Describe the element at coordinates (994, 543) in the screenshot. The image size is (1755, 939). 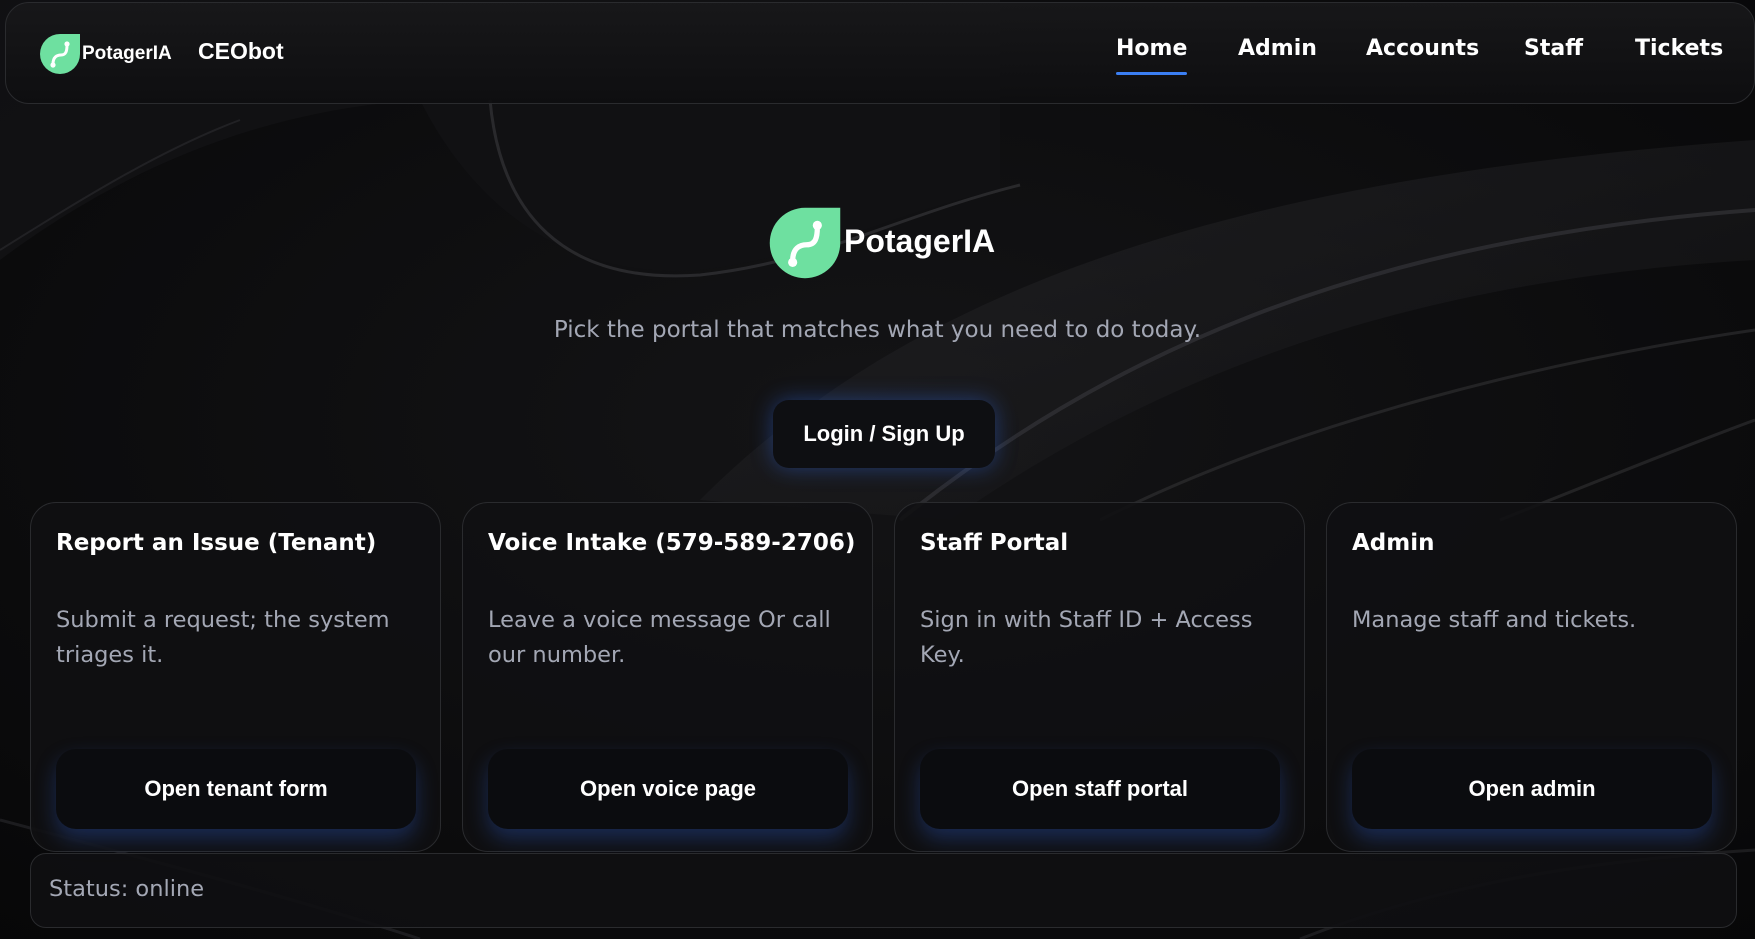
I see `card-title: Staff Portal` at that location.